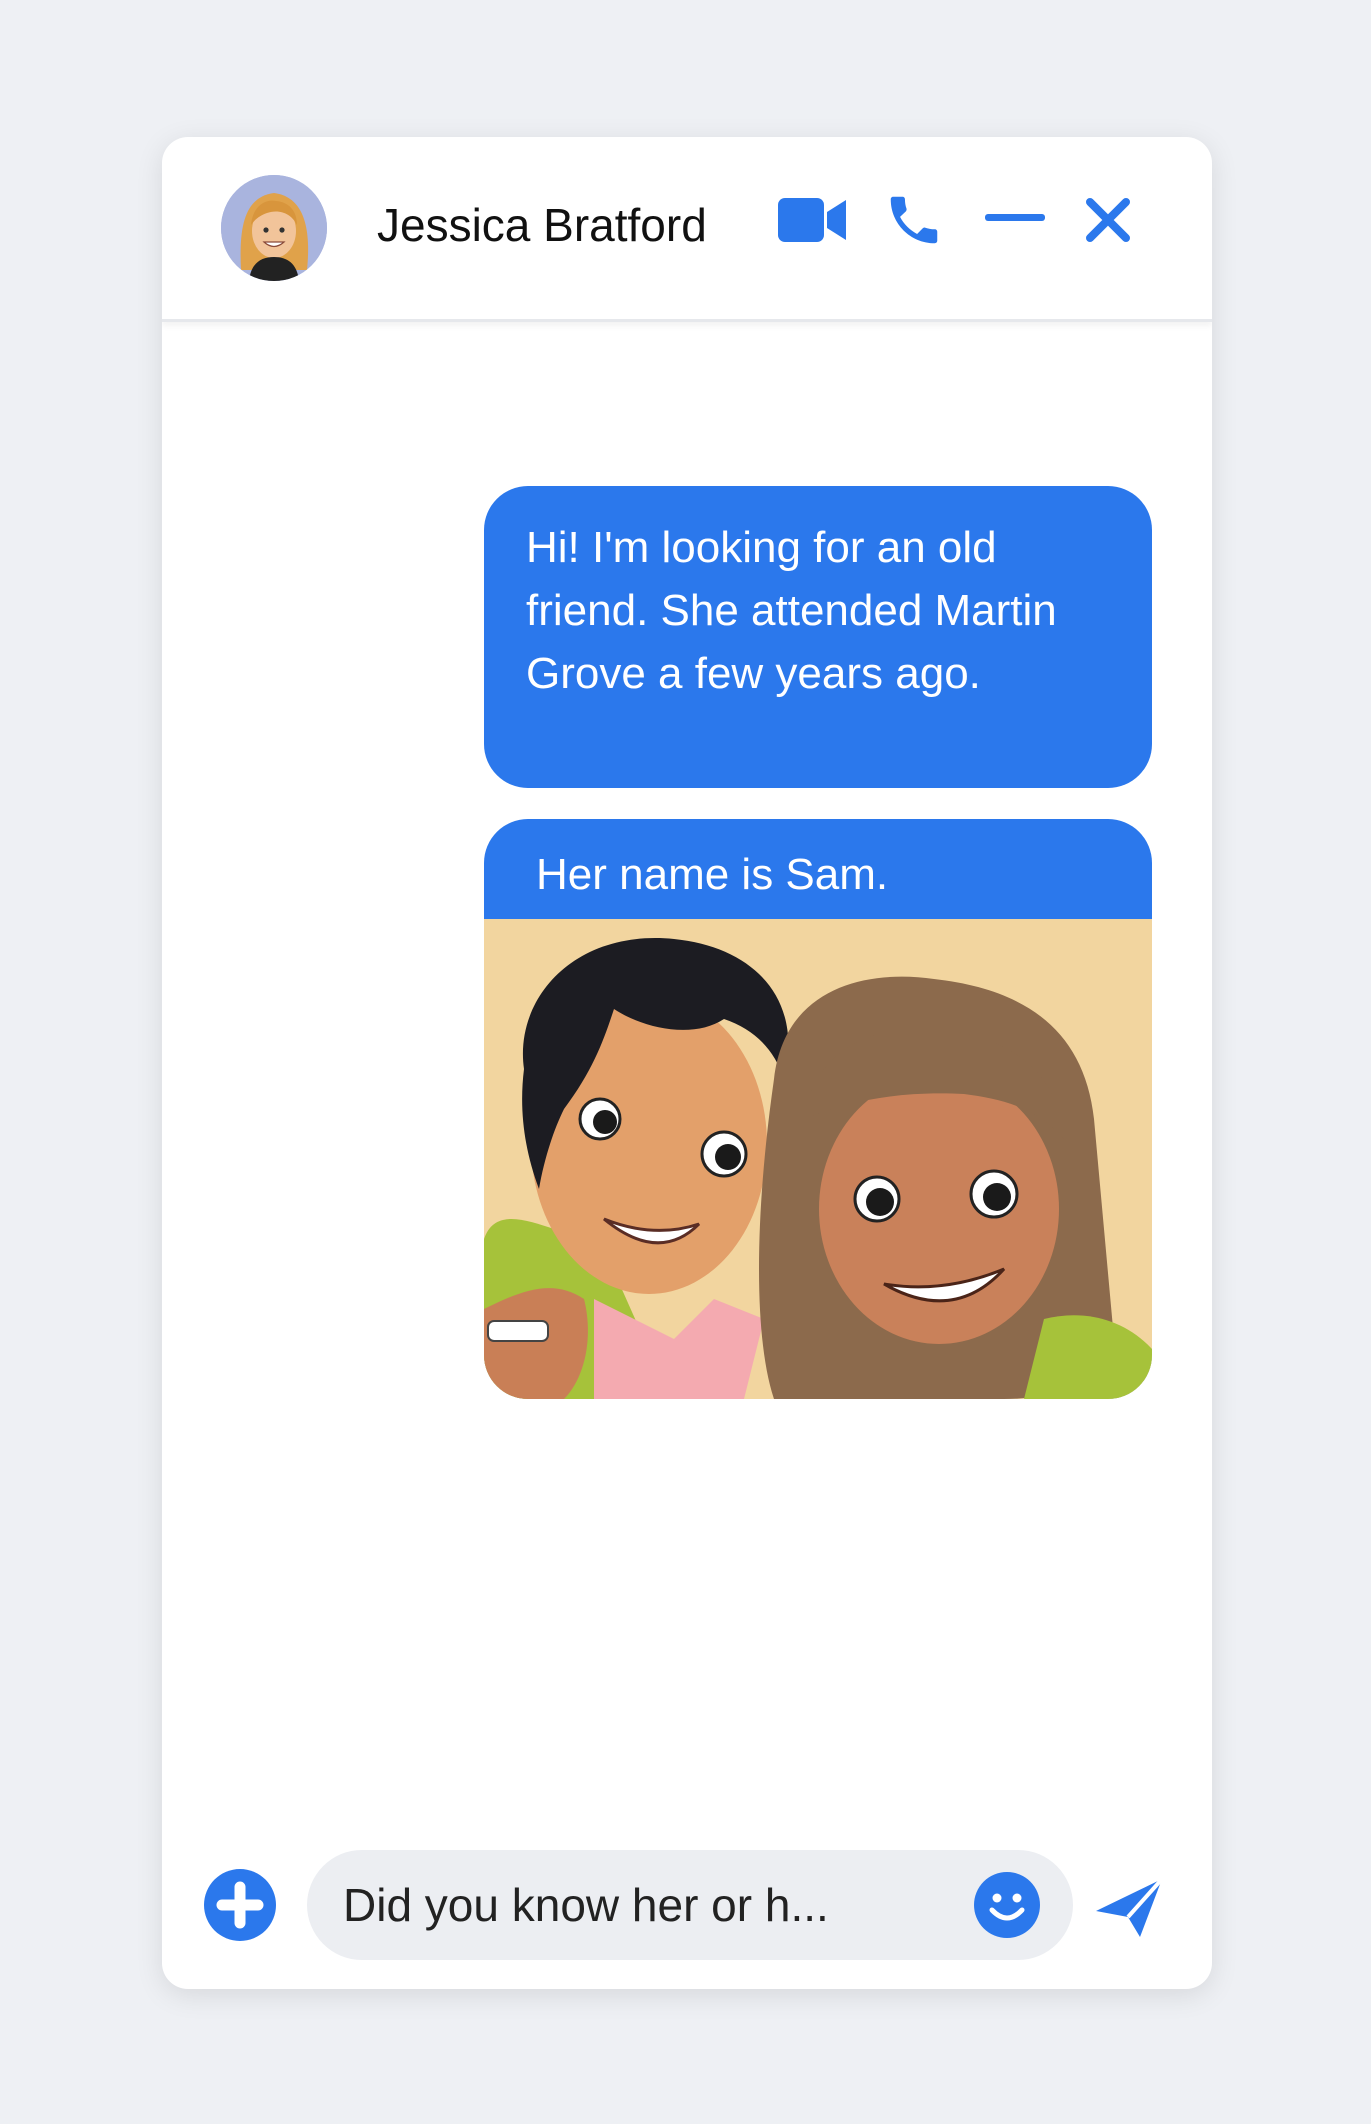  I want to click on add-icon, so click(240, 1905).